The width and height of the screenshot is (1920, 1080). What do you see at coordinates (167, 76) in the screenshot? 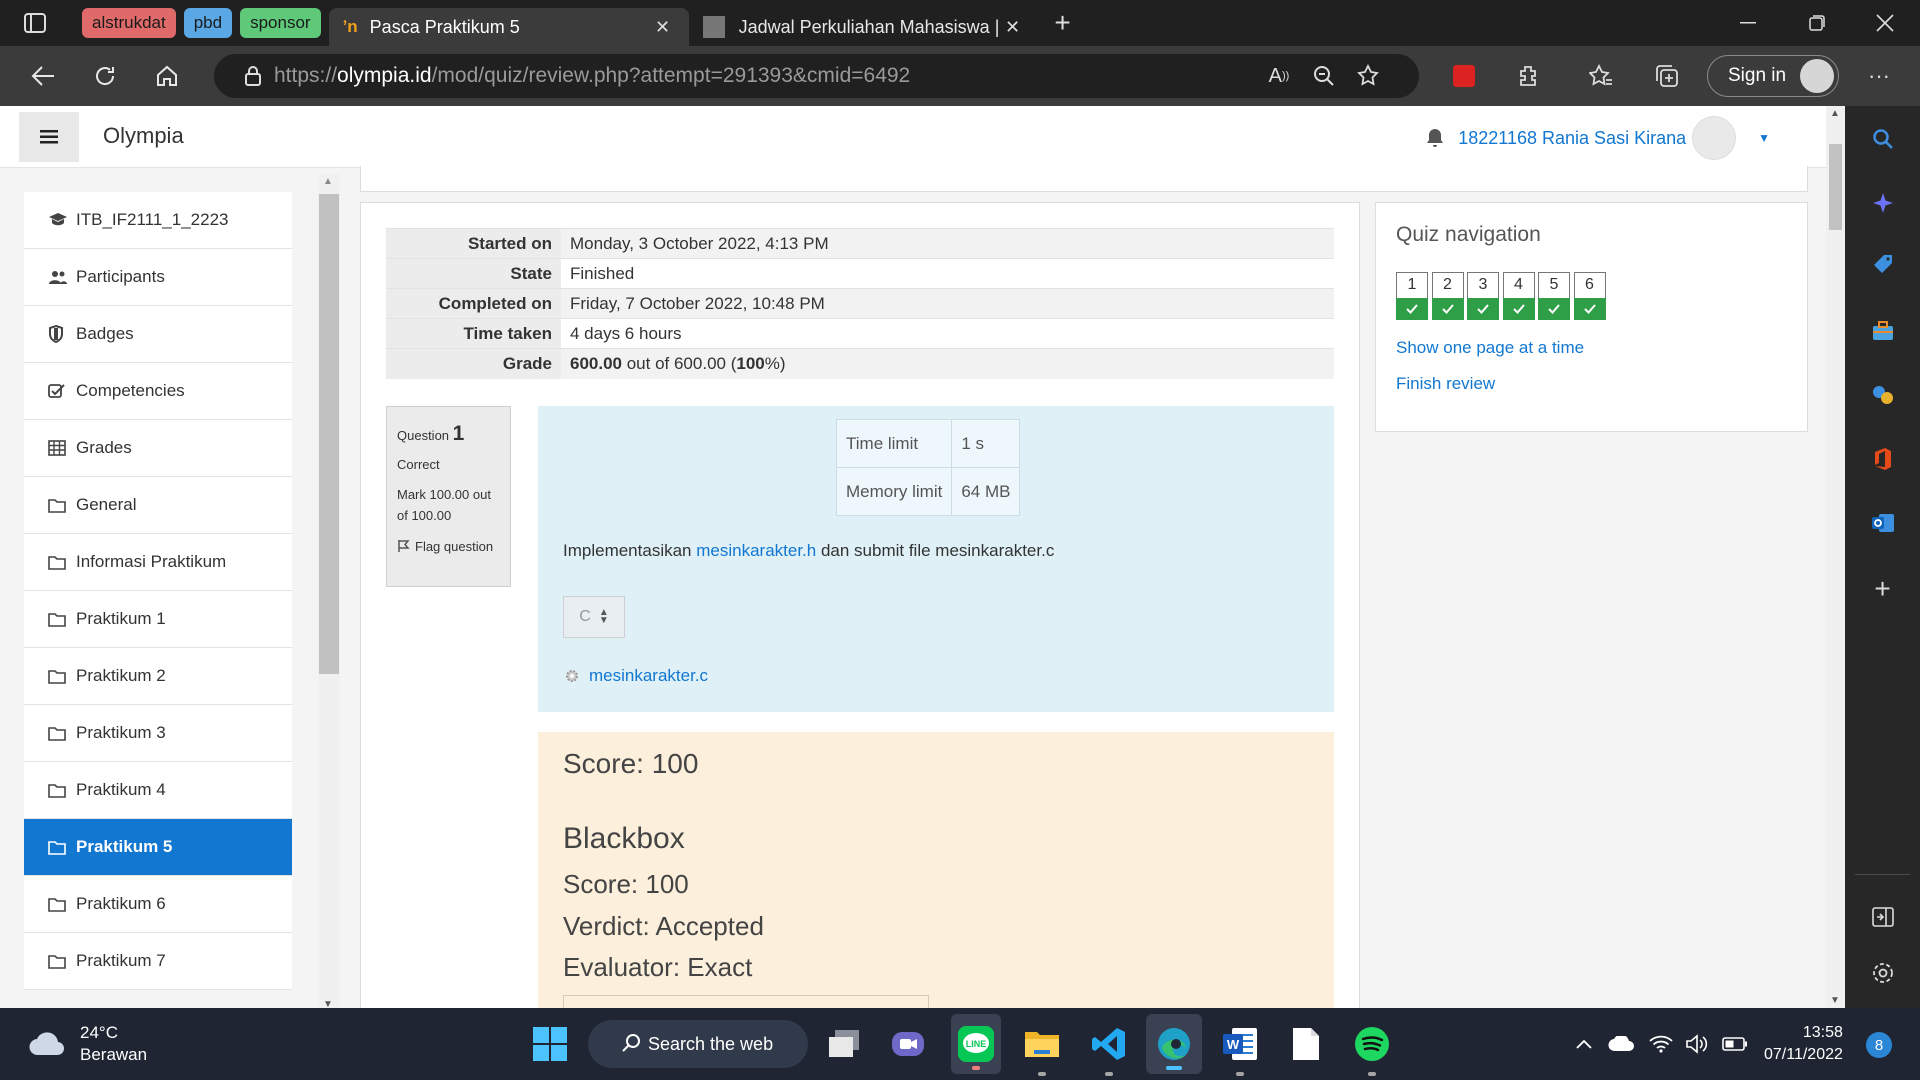
I see `home-icon` at bounding box center [167, 76].